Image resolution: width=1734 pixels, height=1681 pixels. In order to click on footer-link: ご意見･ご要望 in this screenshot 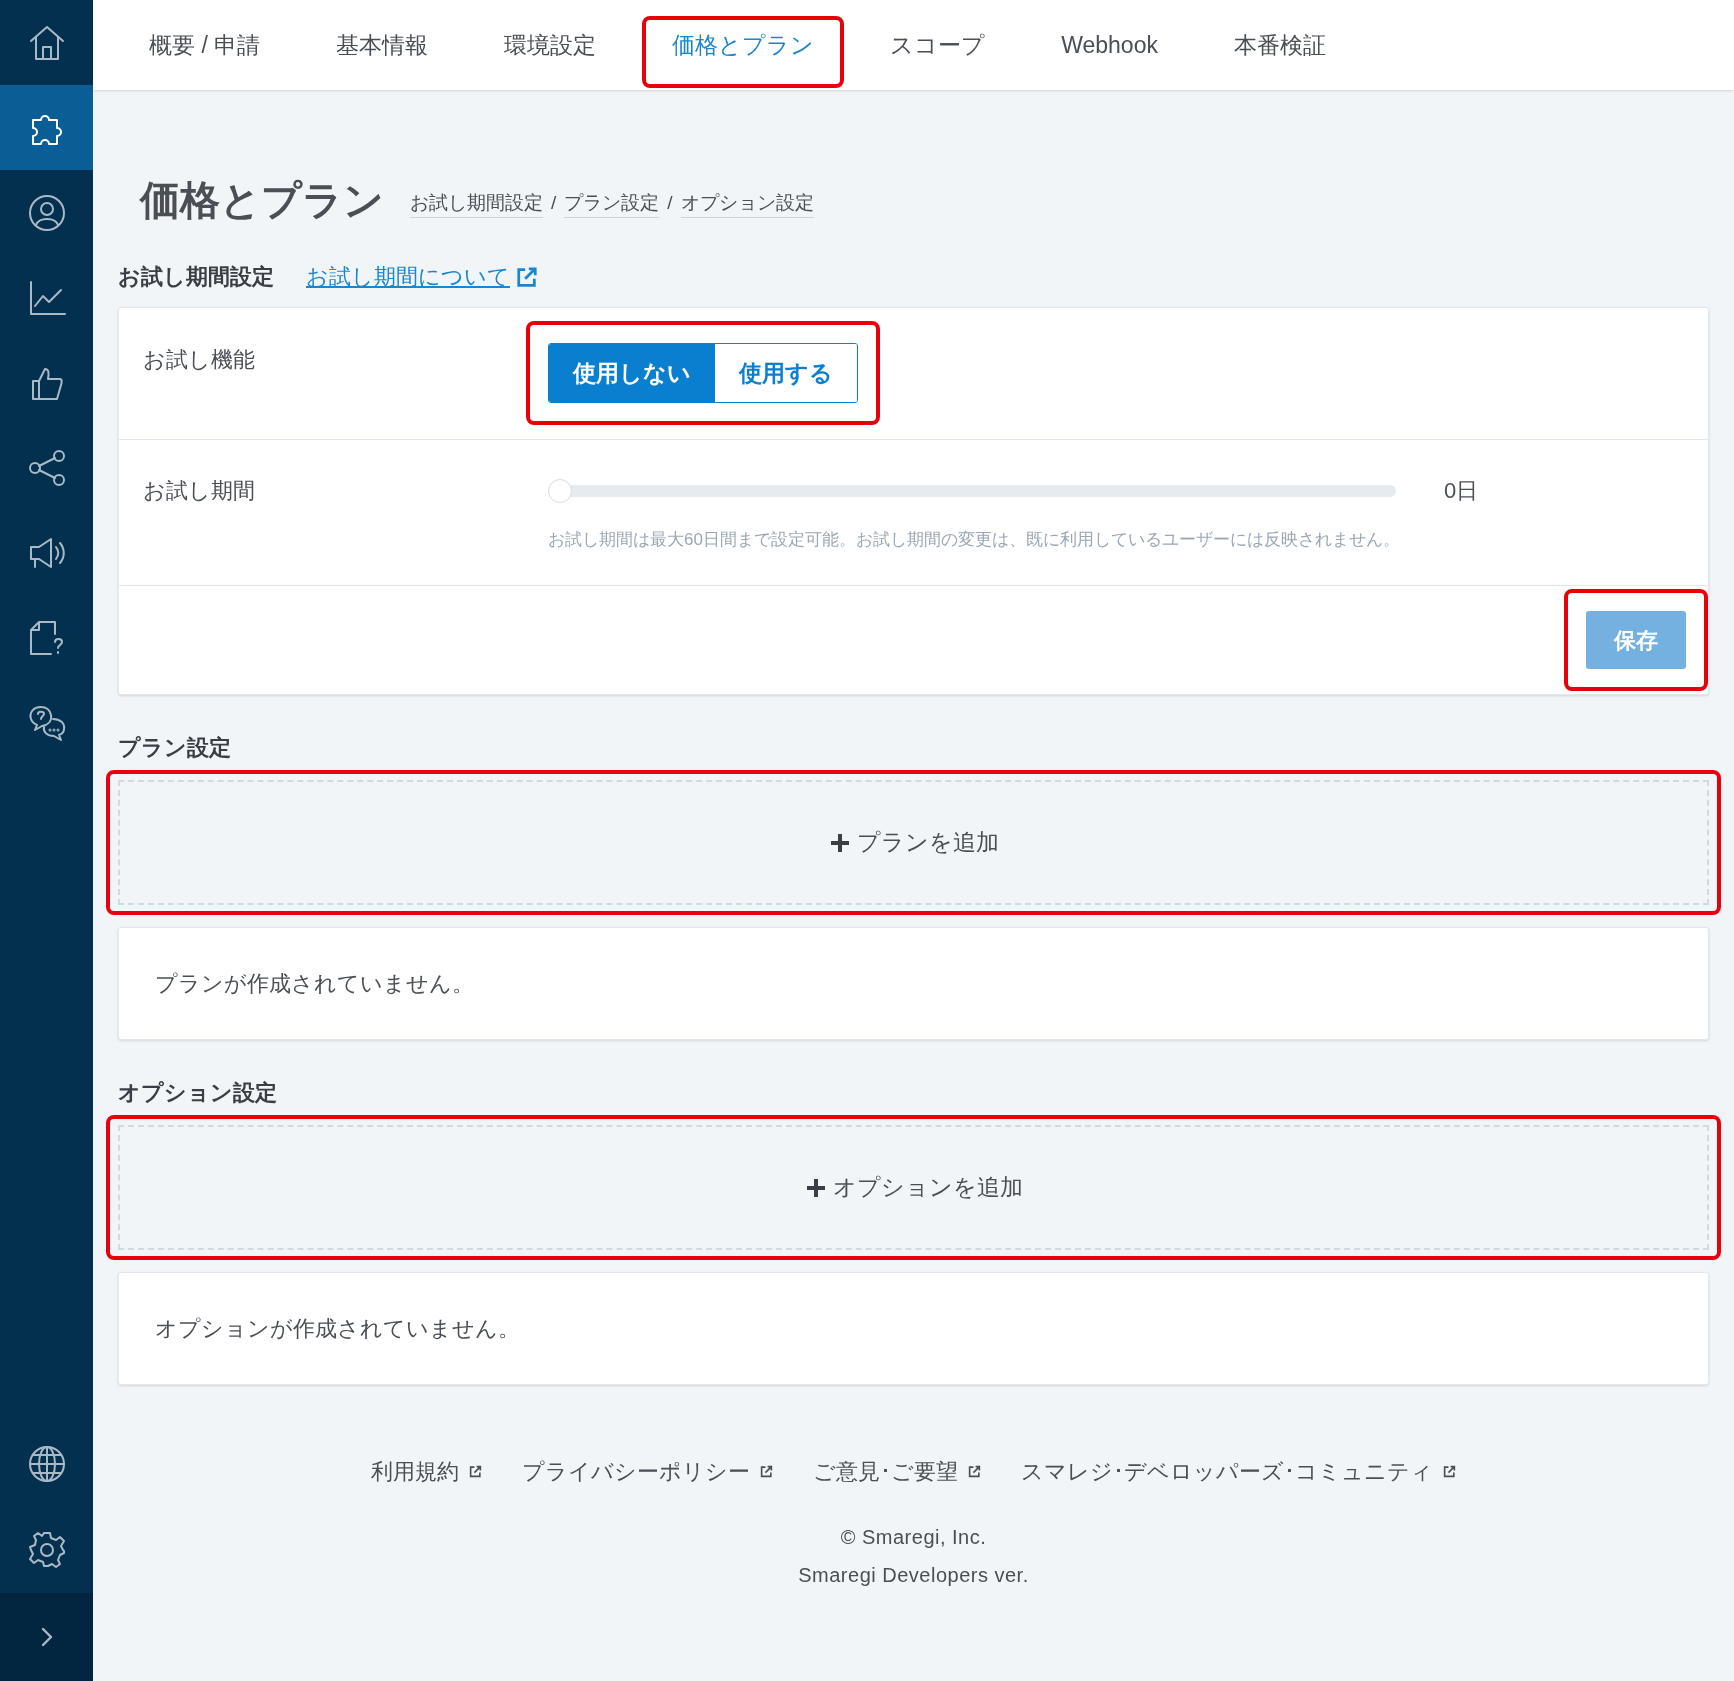, I will do `click(897, 1471)`.